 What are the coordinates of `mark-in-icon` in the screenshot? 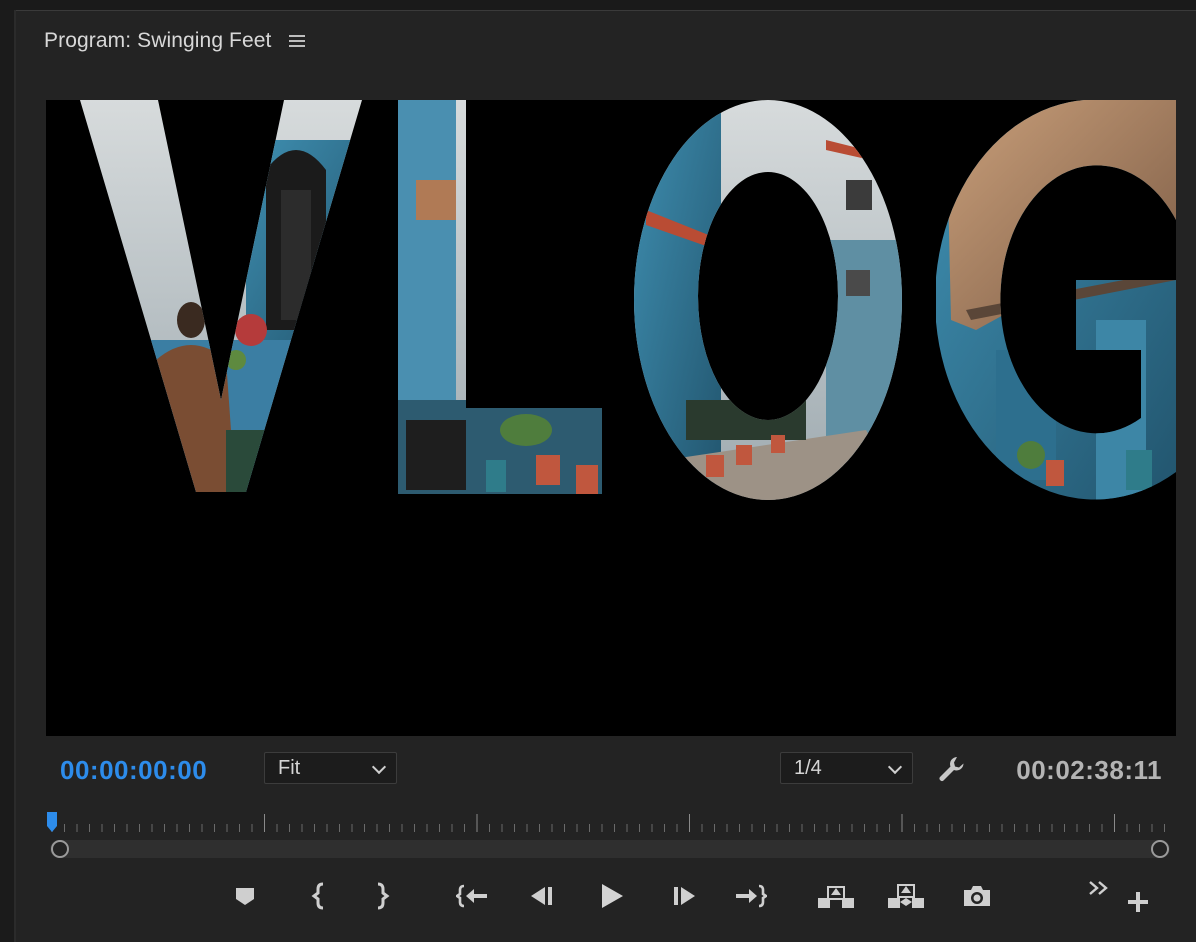 It's located at (317, 896).